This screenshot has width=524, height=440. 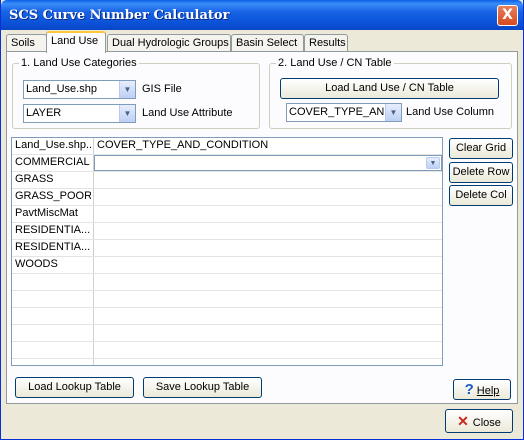 I want to click on land-use-cell: GRASS, so click(x=53, y=179).